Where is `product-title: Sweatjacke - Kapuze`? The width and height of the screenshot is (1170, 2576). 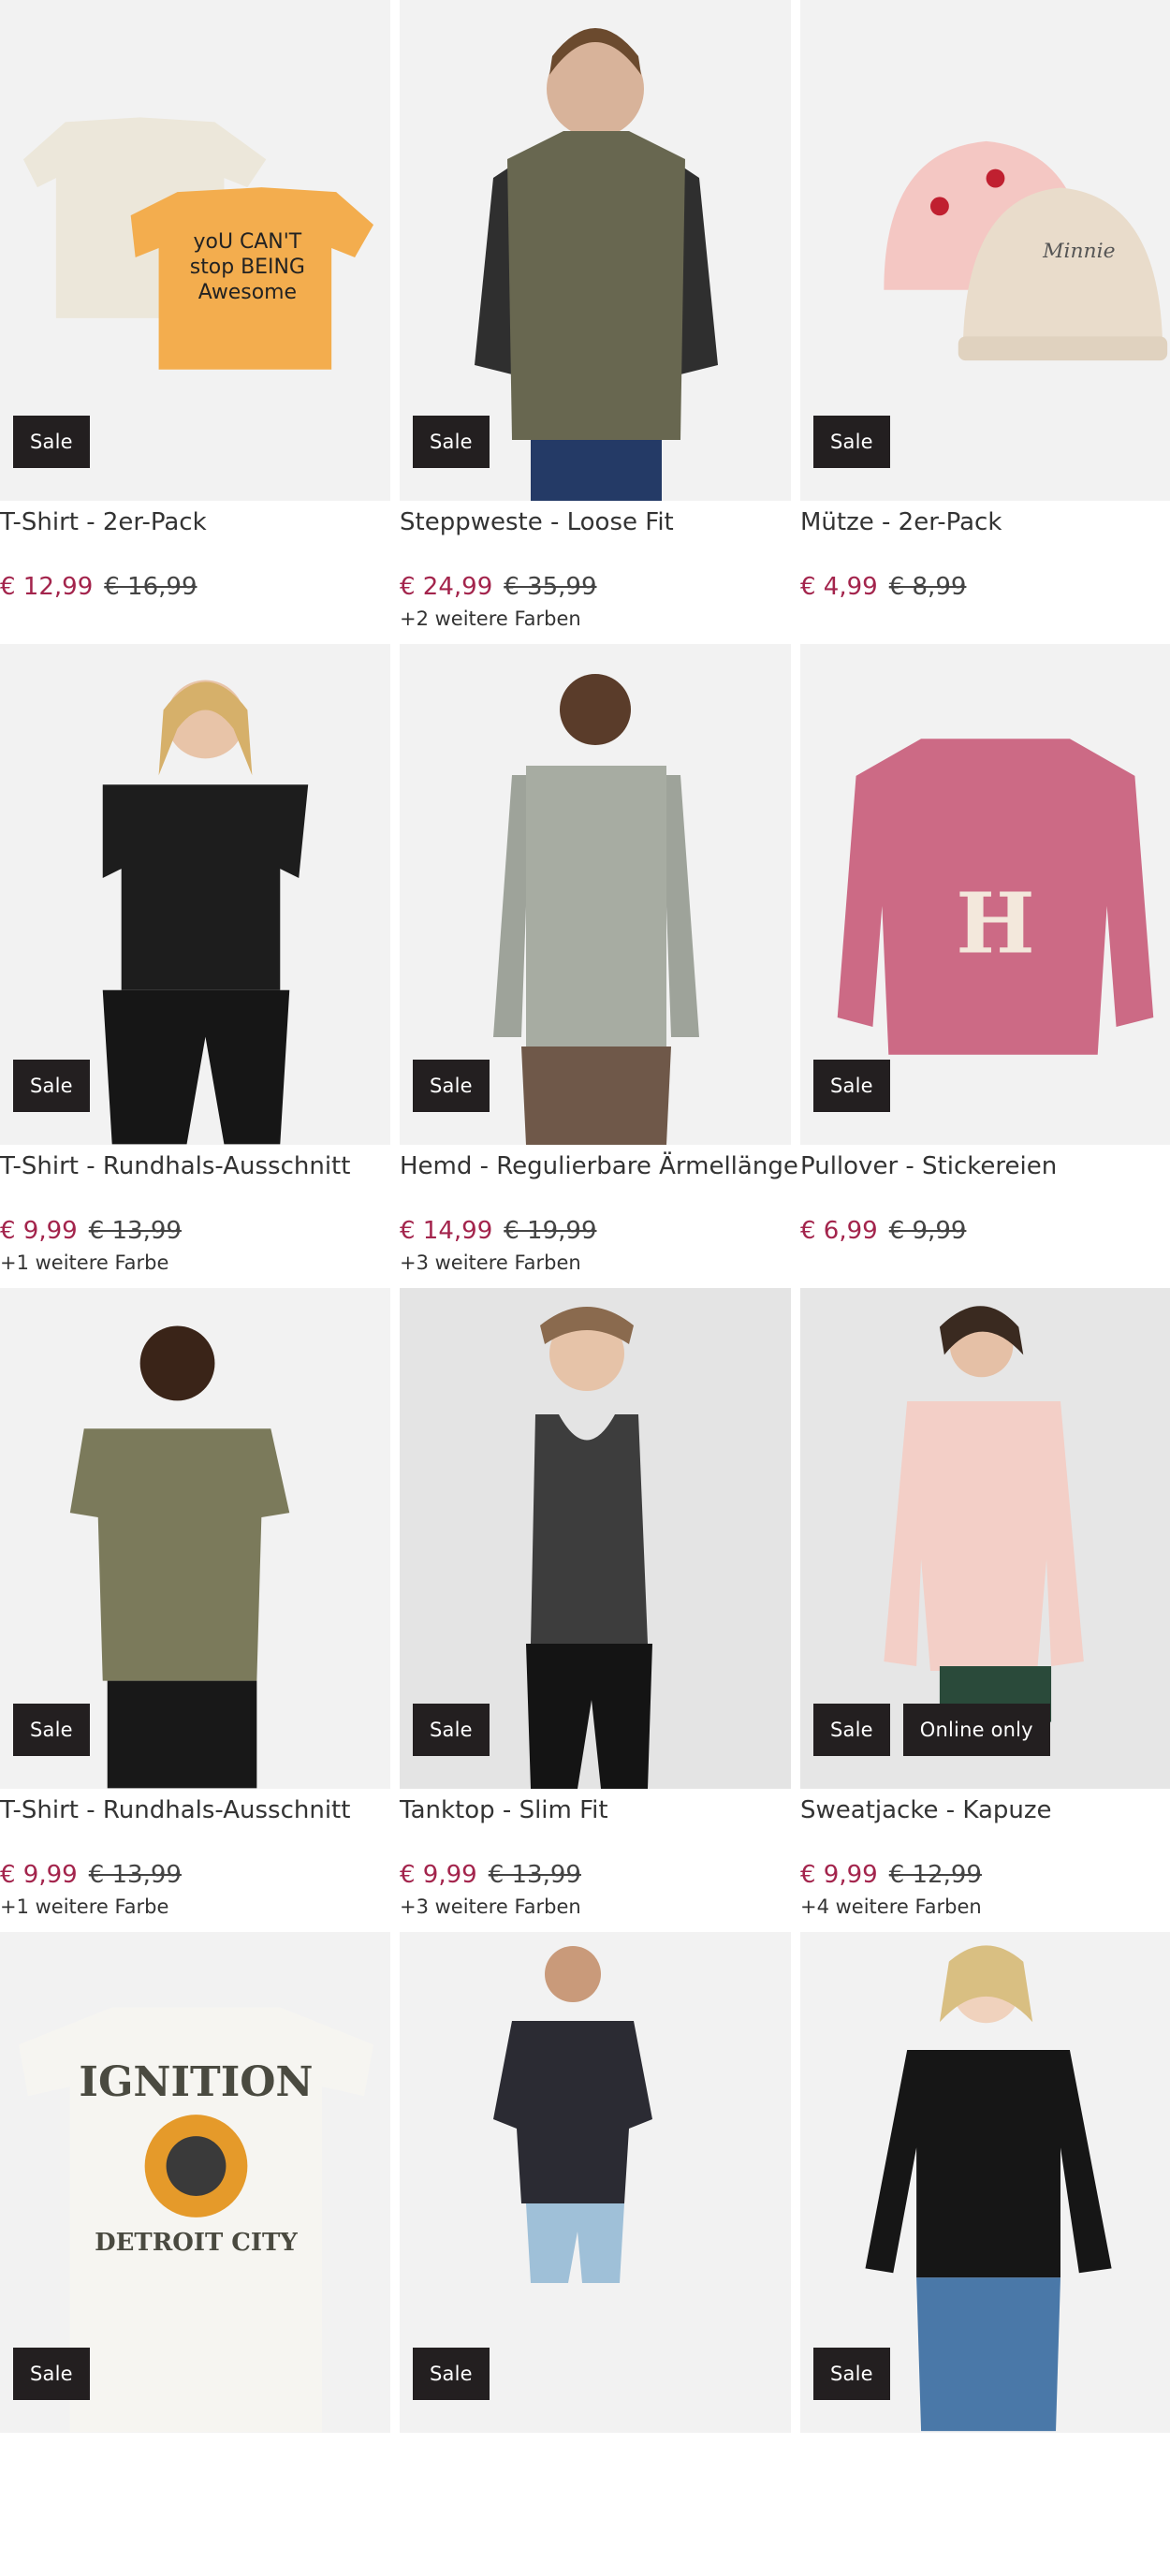 product-title: Sweatjacke - Kapuze is located at coordinates (985, 1810).